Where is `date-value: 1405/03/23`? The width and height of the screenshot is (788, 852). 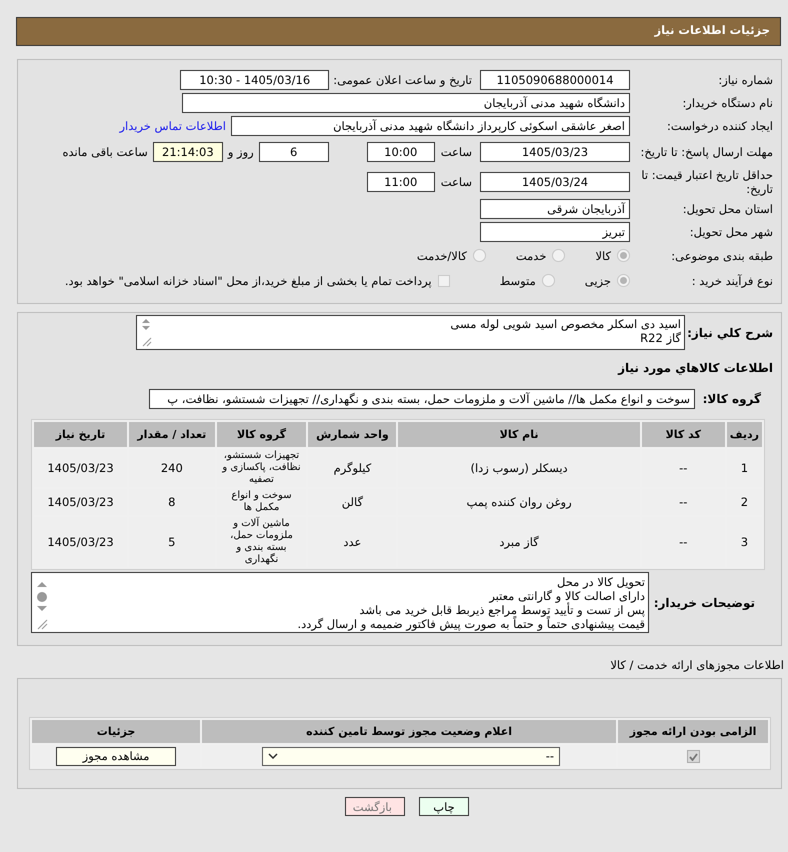 date-value: 1405/03/23 is located at coordinates (555, 152).